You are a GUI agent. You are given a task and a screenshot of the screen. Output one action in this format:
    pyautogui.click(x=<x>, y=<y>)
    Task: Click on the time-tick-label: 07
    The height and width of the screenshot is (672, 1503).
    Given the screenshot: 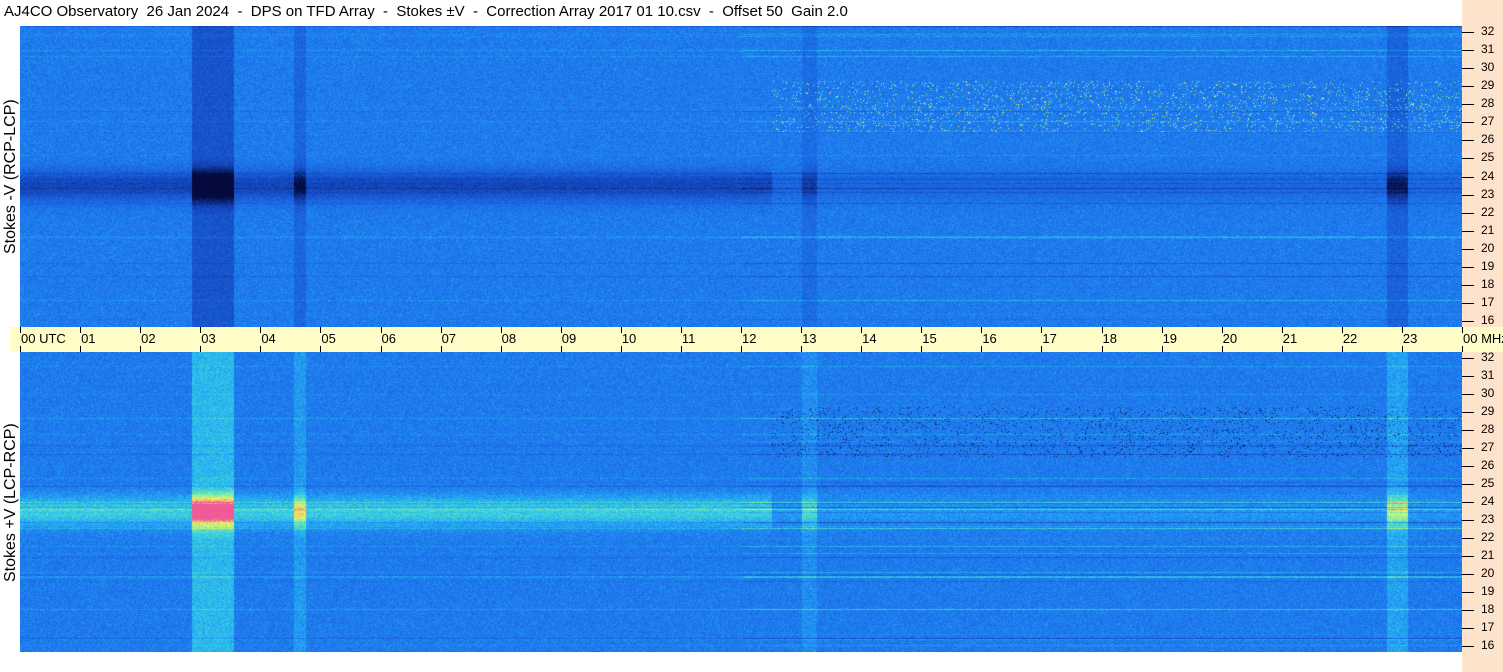 What is the action you would take?
    pyautogui.click(x=449, y=338)
    